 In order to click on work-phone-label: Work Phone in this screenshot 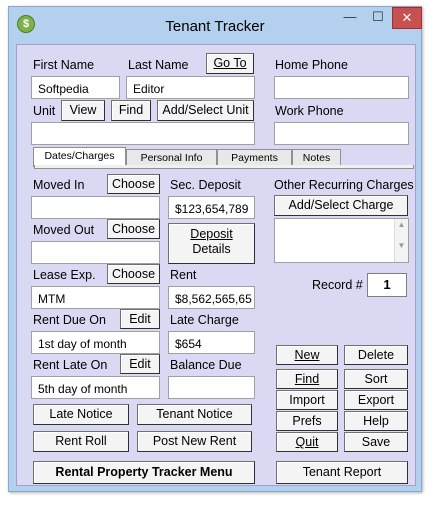, I will do `click(309, 111)`.